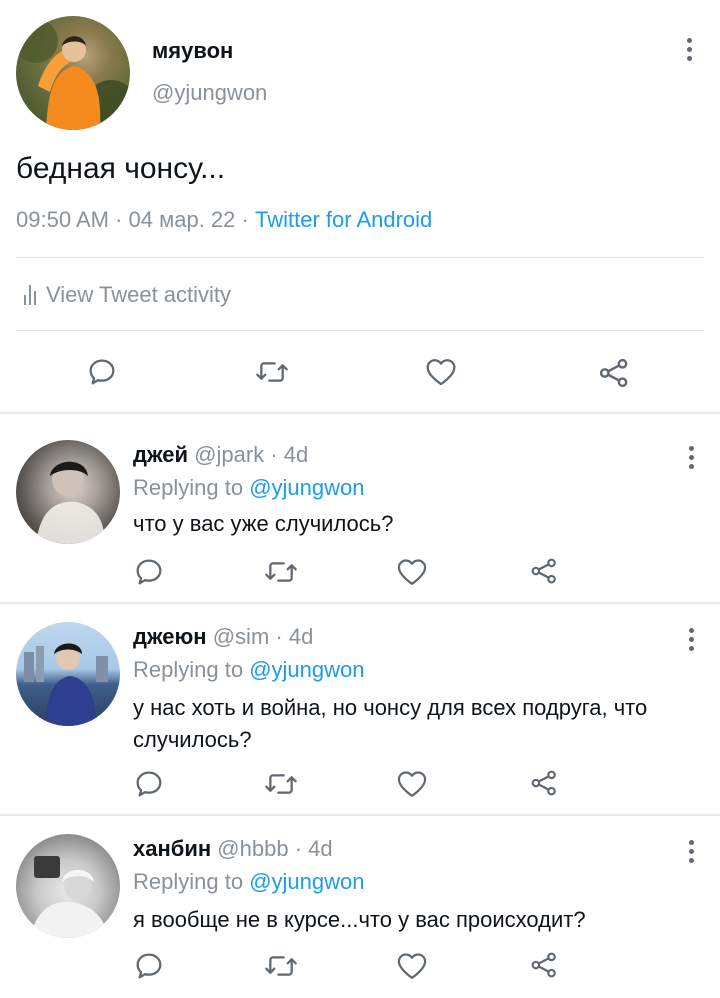 The image size is (720, 998). What do you see at coordinates (360, 373) in the screenshot?
I see `tweet-actions` at bounding box center [360, 373].